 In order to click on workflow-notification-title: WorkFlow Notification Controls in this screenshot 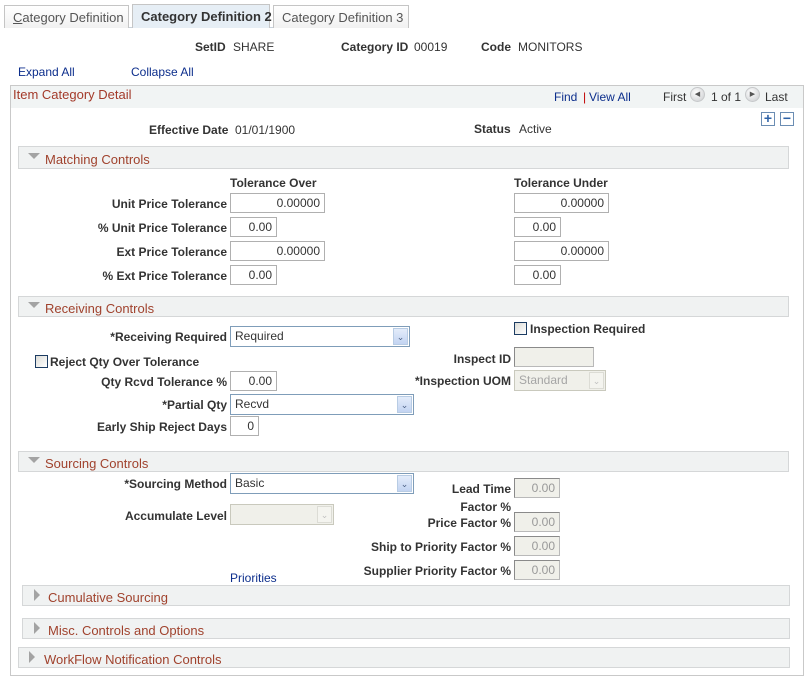, I will do `click(132, 659)`.